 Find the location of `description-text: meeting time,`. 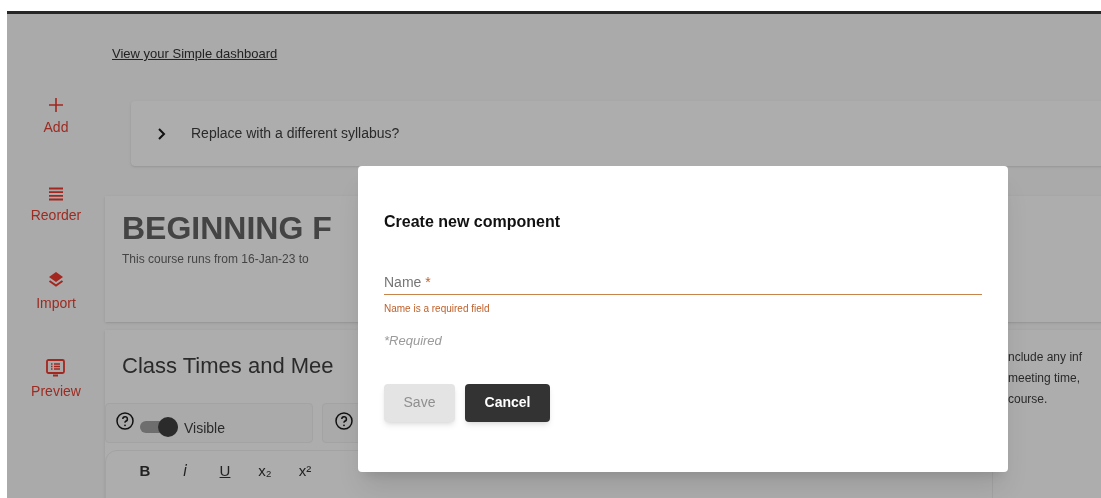

description-text: meeting time, is located at coordinates (1045, 378).